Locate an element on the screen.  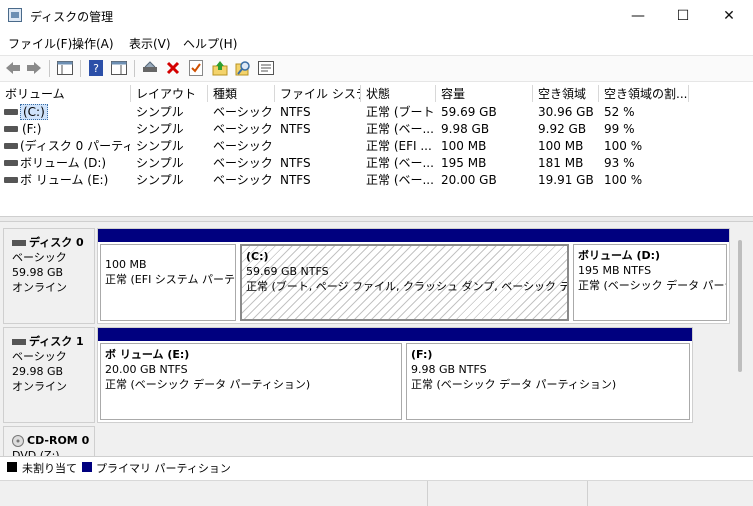
disk-name: ディスク 0 is located at coordinates (56, 242).